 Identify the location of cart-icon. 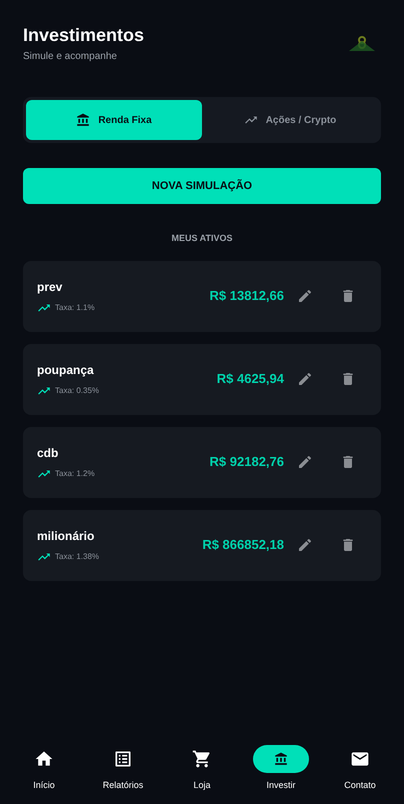
(202, 758).